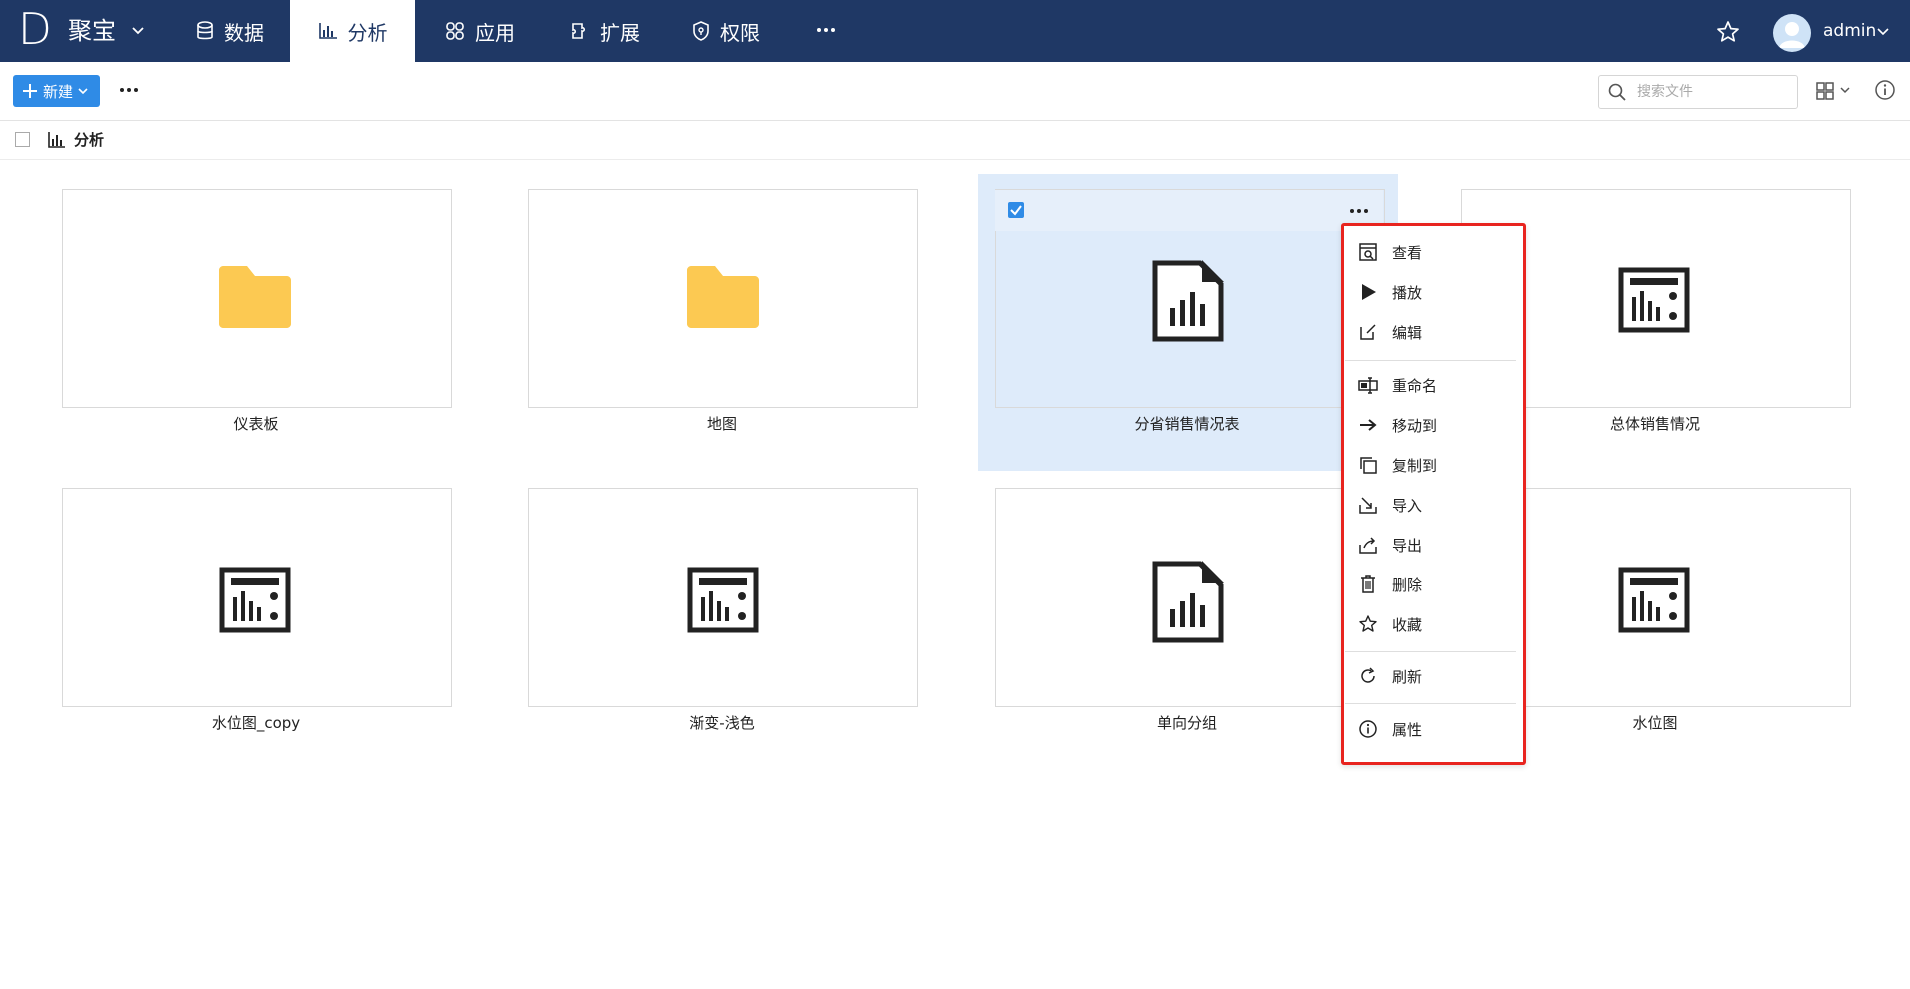 The image size is (1910, 989). Describe the element at coordinates (1407, 332) in the screenshot. I see `menu-item-label: 编辑` at that location.